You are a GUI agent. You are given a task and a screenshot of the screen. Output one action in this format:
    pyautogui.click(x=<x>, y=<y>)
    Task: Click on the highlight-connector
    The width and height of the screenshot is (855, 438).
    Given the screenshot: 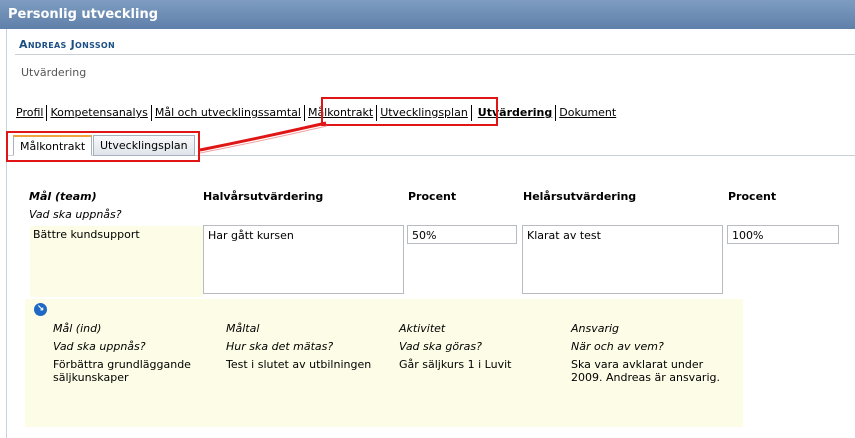 What is the action you would take?
    pyautogui.click(x=263, y=137)
    